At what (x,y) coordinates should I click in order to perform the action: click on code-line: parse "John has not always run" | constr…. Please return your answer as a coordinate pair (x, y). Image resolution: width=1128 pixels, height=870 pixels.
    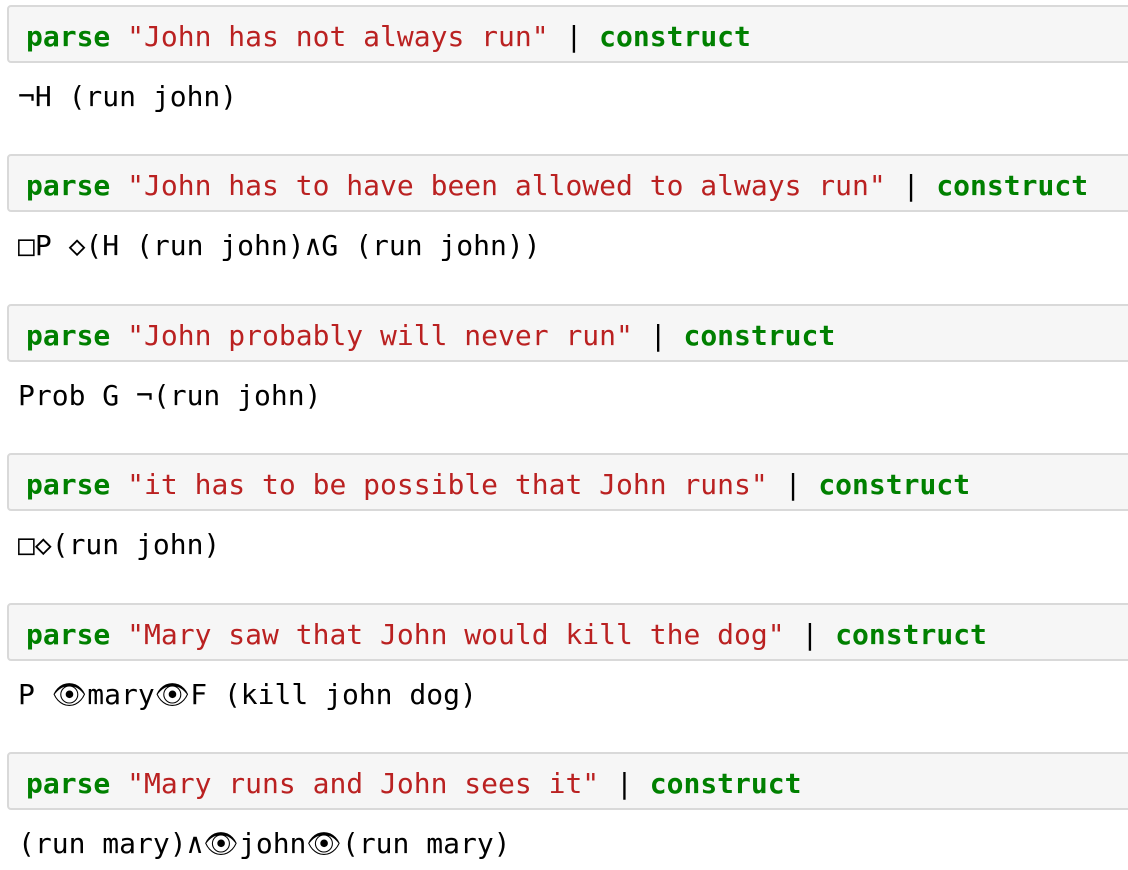
    Looking at the image, I should click on (388, 37).